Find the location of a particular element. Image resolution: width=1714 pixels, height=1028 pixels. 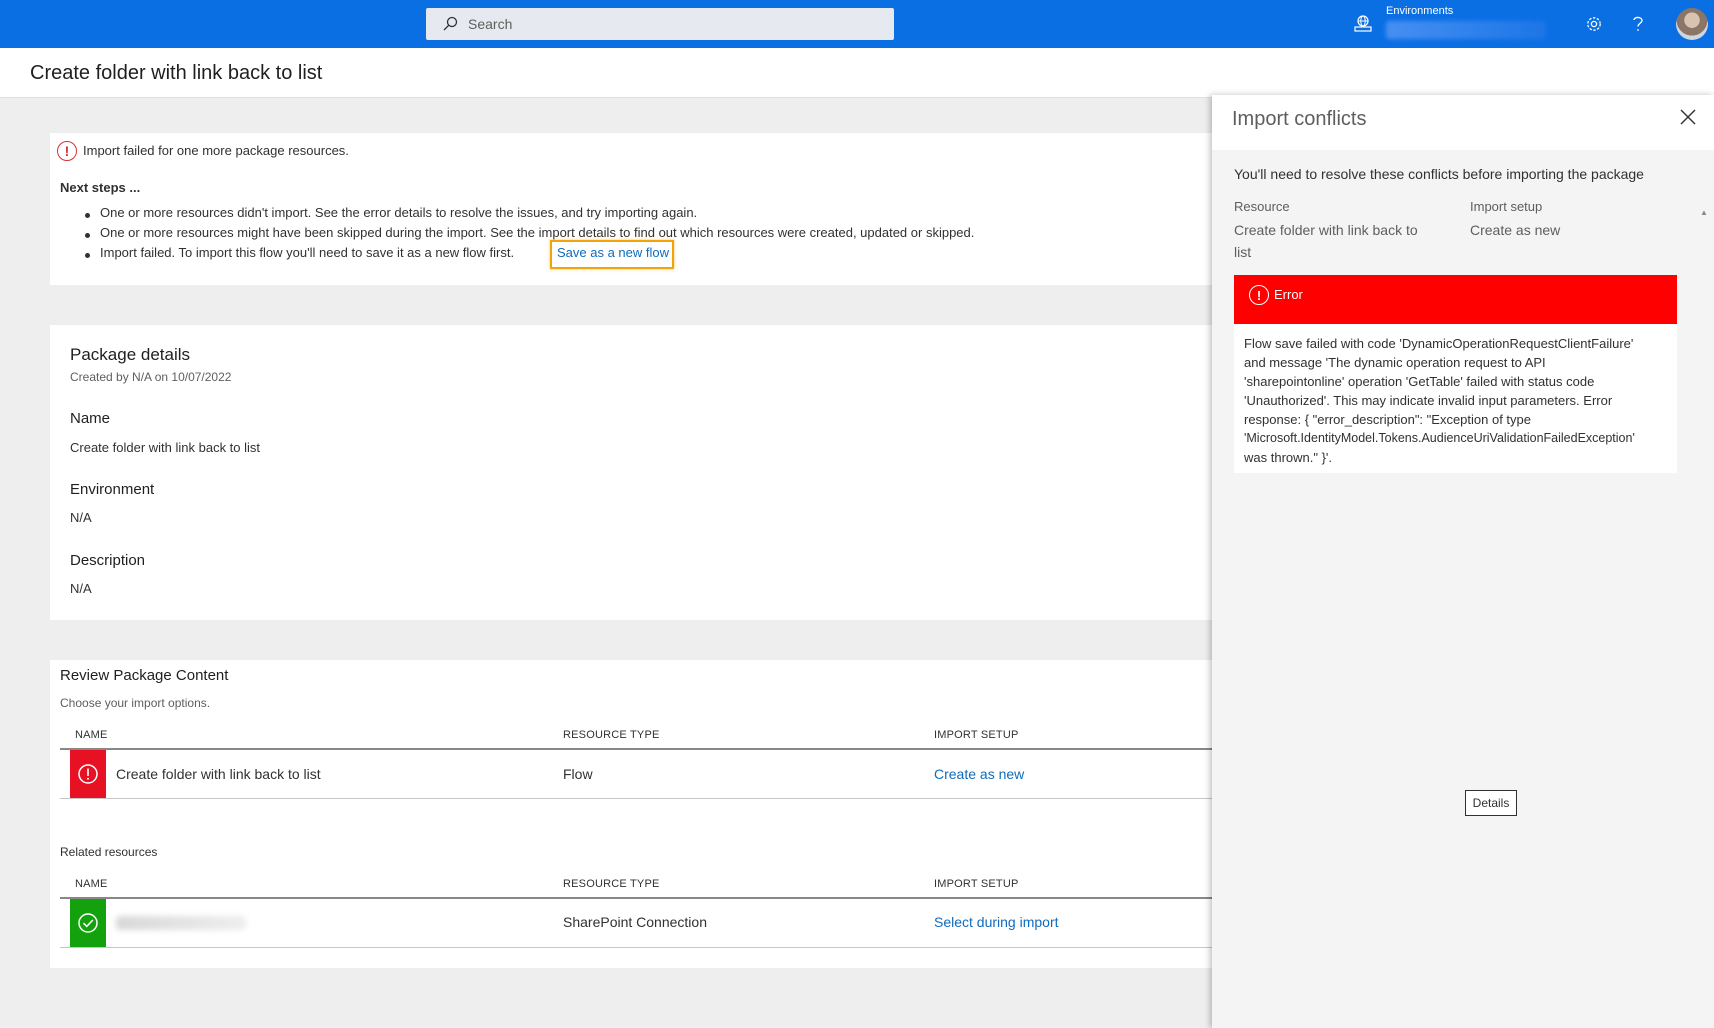

description-label: Description is located at coordinates (108, 560).